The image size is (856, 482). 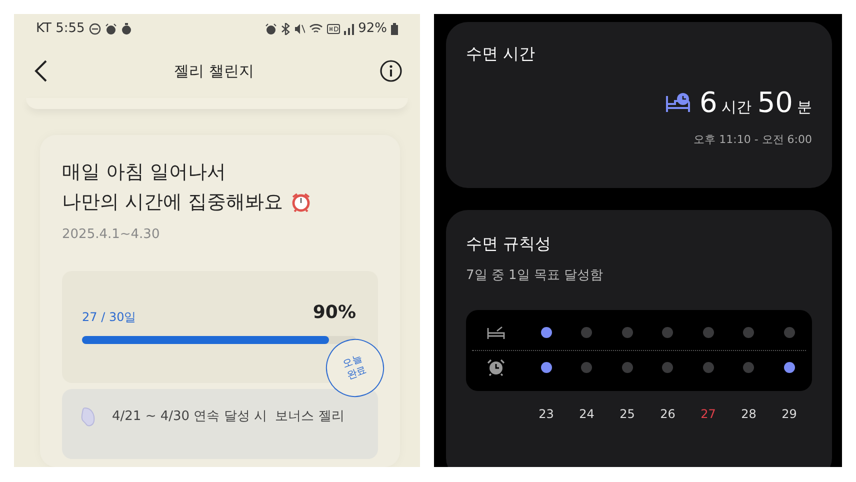 I want to click on stopwatch-icon, so click(x=126, y=29).